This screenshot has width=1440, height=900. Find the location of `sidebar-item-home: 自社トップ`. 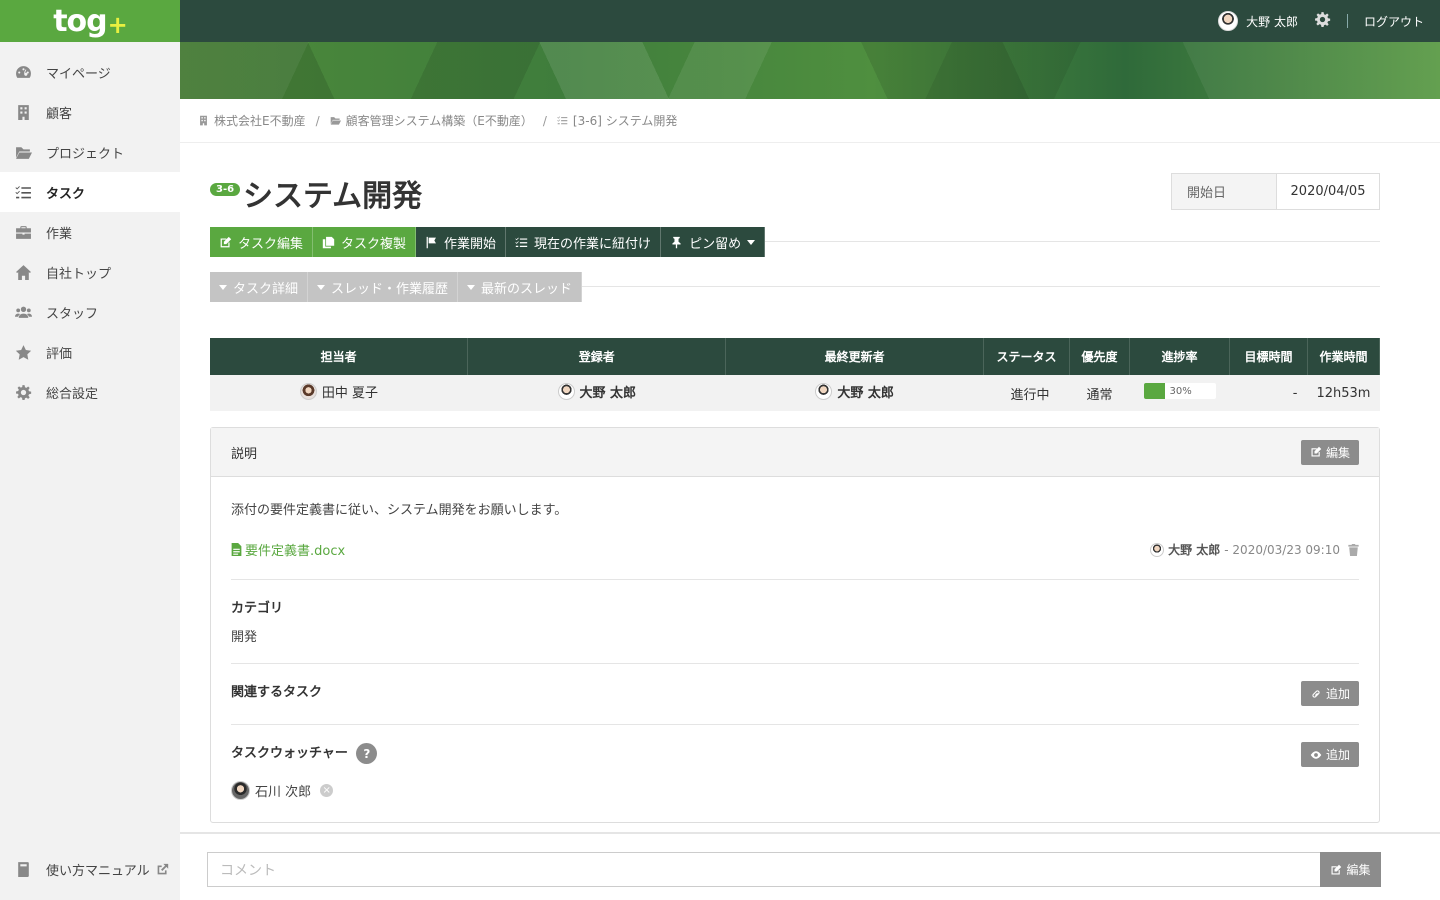

sidebar-item-home: 自社トップ is located at coordinates (90, 272).